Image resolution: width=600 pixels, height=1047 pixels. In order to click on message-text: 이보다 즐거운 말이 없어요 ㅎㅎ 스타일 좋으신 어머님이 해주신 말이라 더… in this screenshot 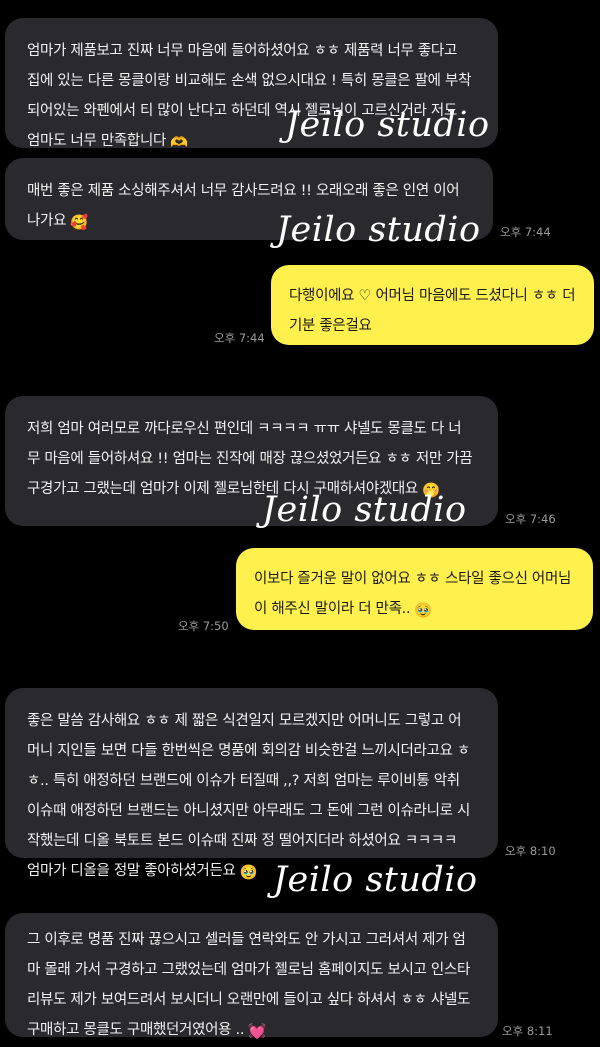, I will do `click(413, 594)`.